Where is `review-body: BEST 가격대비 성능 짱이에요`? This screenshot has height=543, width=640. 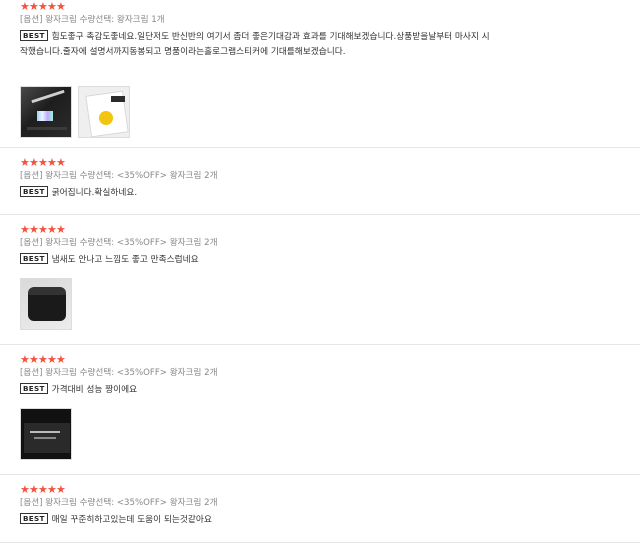 review-body: BEST 가격대비 성능 짱이에요 is located at coordinates (330, 390).